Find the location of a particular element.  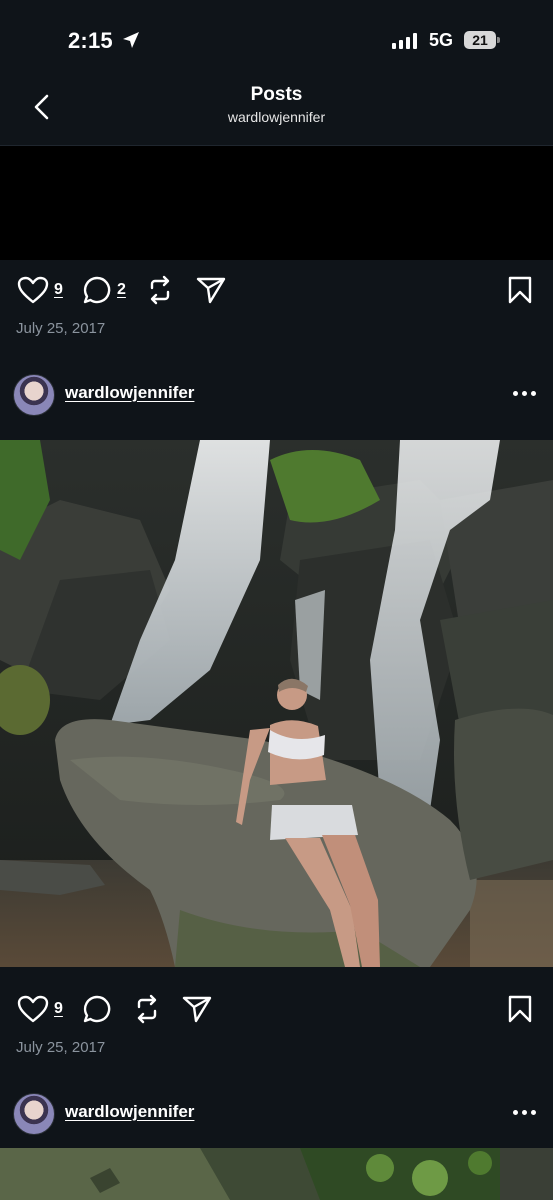

comment-button: 2 is located at coordinates (104, 290).